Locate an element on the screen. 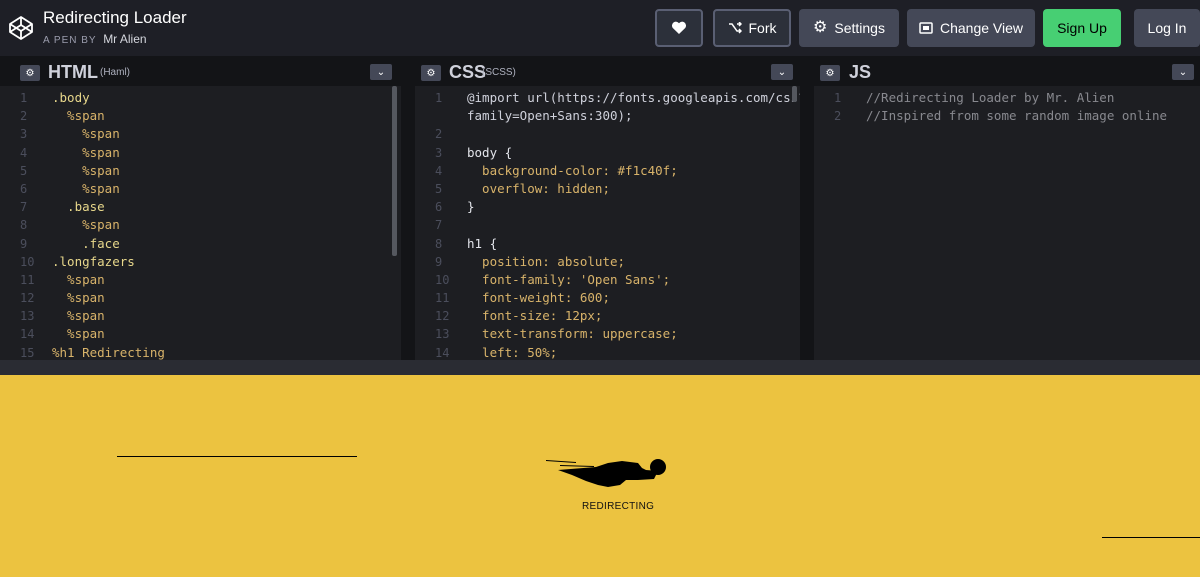 Image resolution: width=1200 pixels, height=577 pixels. code-line: 8 %span is located at coordinates (200, 225).